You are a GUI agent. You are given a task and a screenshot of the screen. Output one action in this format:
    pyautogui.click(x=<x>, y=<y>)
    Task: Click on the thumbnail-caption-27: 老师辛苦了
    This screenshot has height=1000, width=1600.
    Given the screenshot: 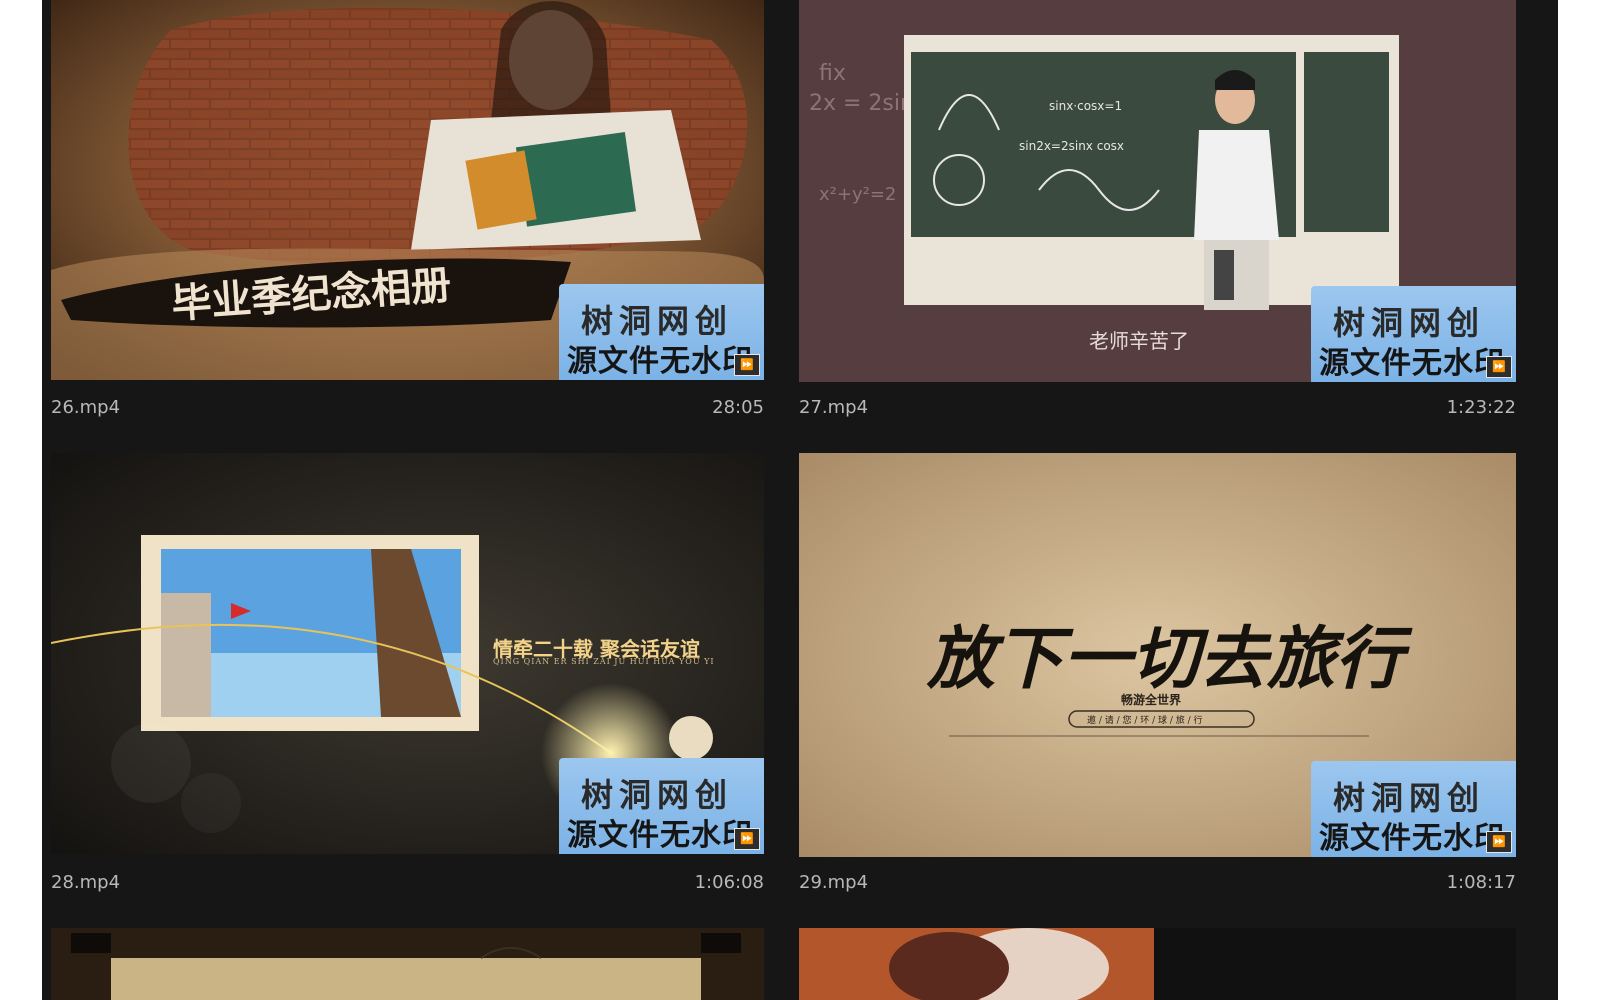 What is the action you would take?
    pyautogui.click(x=1139, y=341)
    